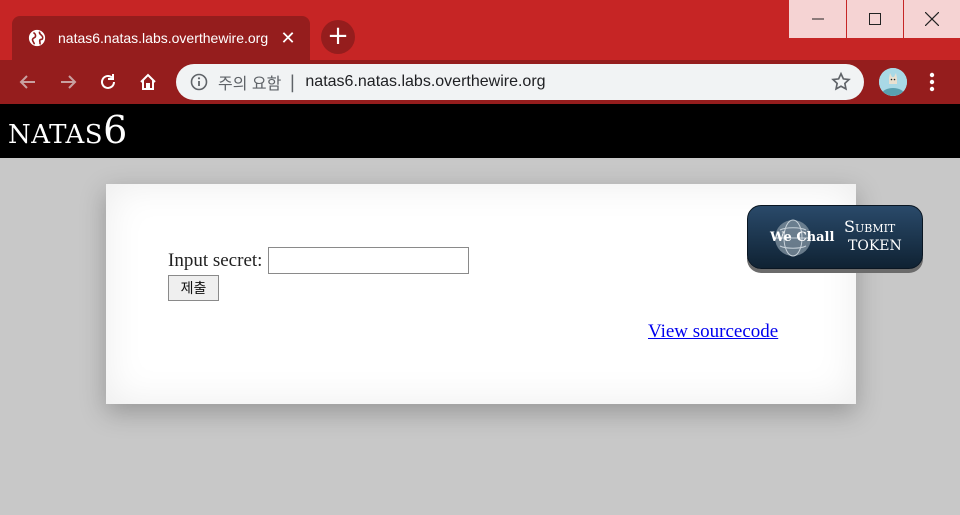 This screenshot has width=960, height=515. What do you see at coordinates (480, 30) in the screenshot?
I see `tab-strip: natas6.natas.labs.overthewire.org ✕ +` at bounding box center [480, 30].